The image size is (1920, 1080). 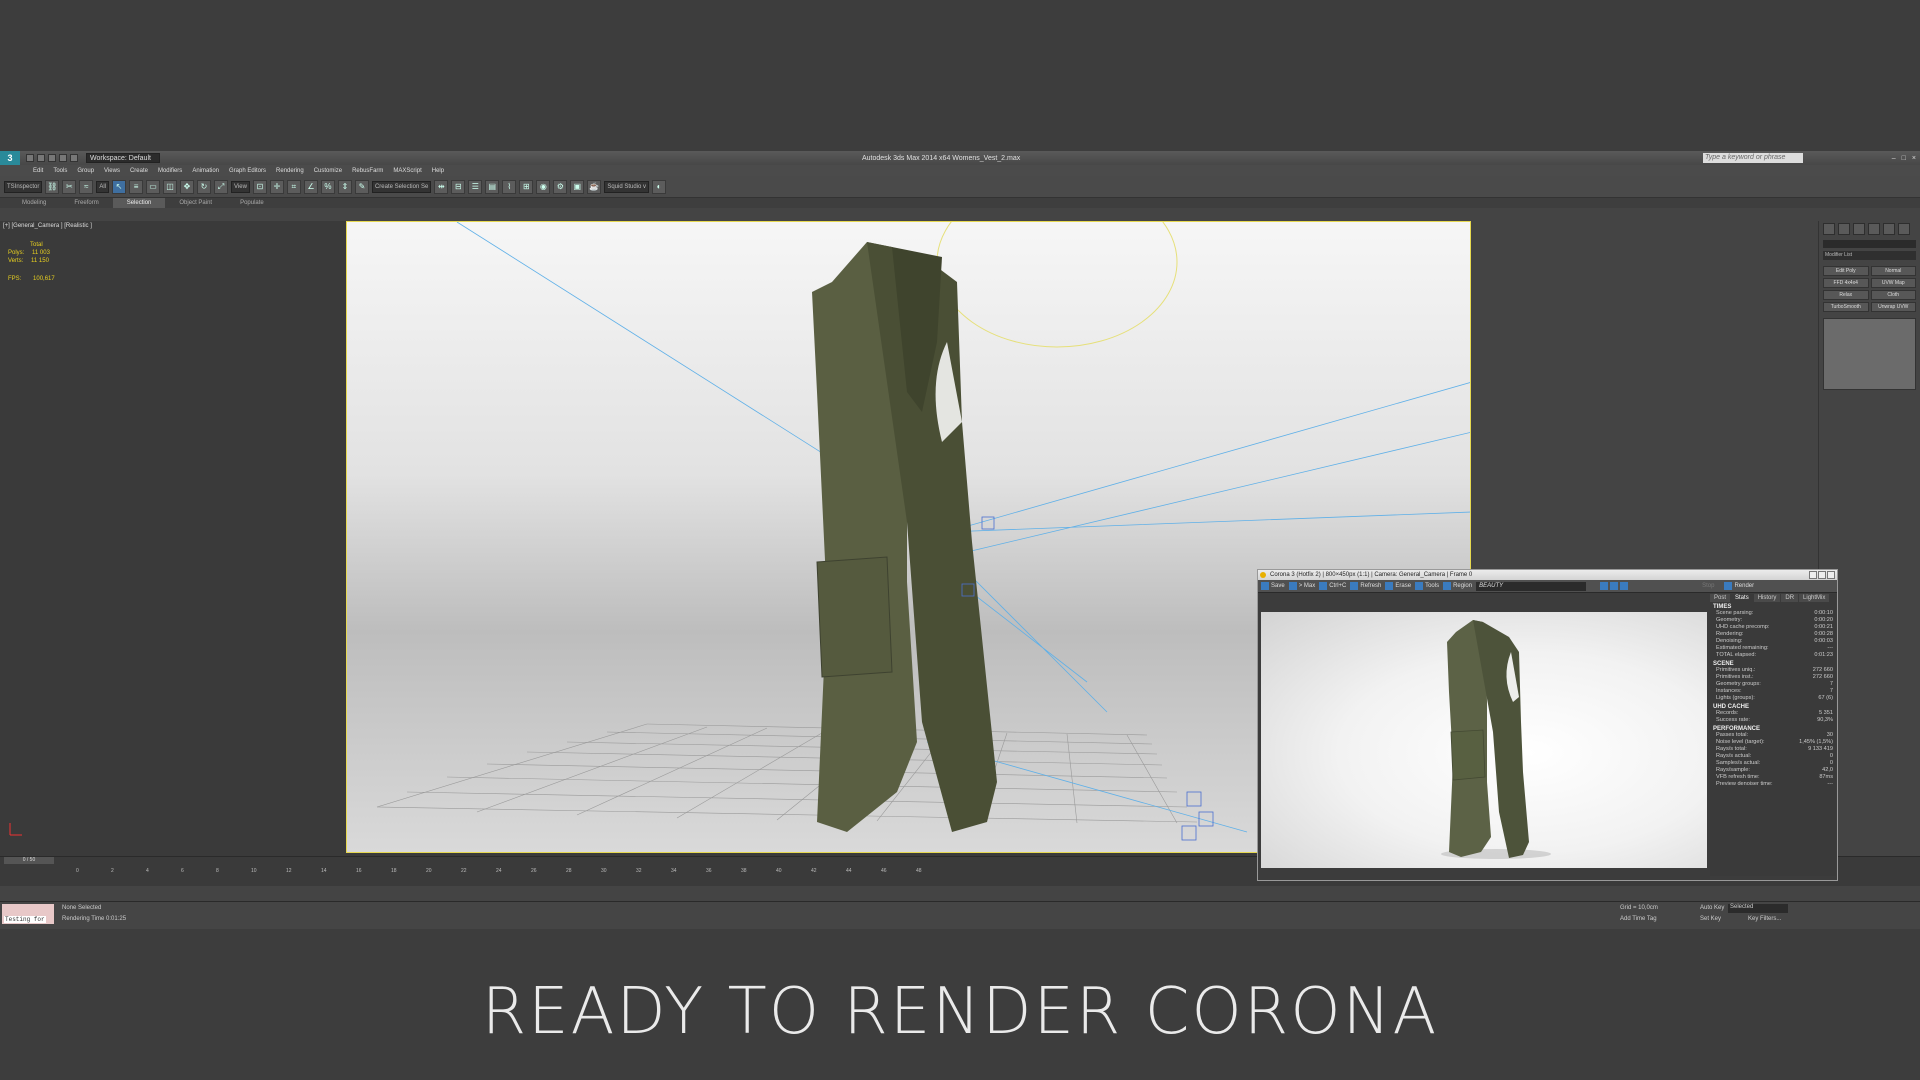 I want to click on curve-editor-icon: ⌇, so click(x=509, y=186).